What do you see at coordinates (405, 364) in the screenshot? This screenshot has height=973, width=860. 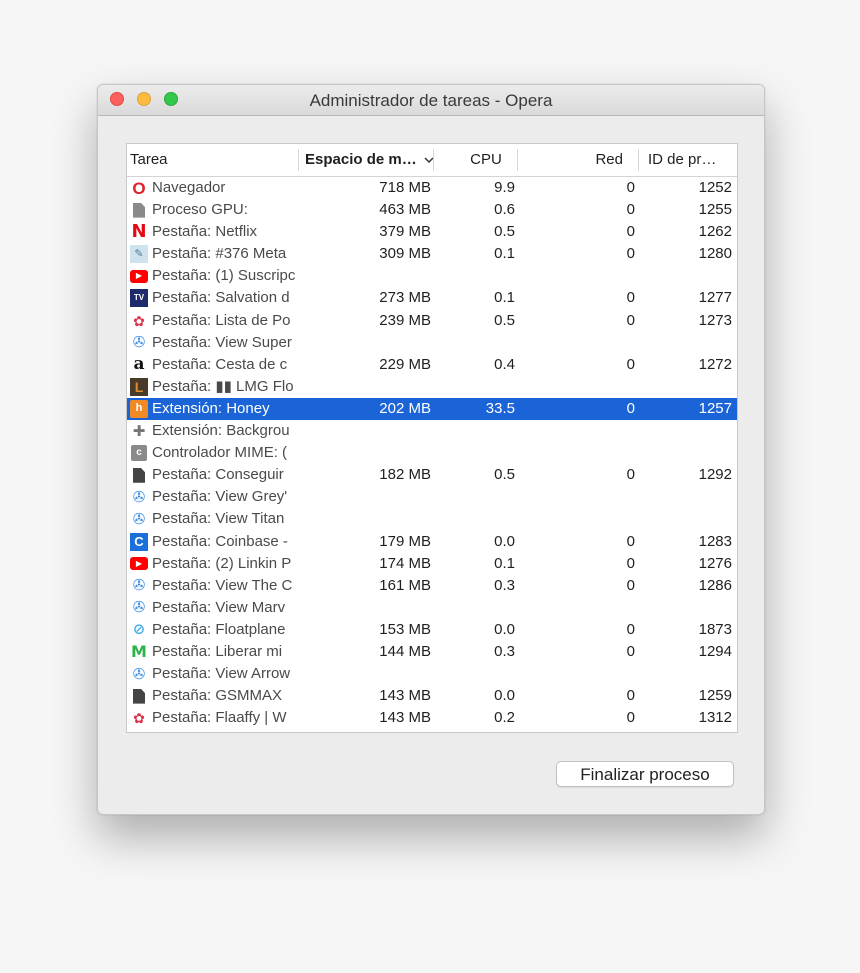 I see `memory-value: 229 MB` at bounding box center [405, 364].